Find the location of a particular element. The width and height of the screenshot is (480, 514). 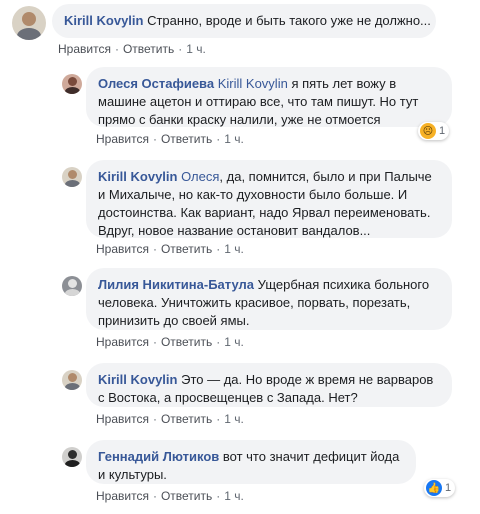

comment-author: Олеся Остафиева is located at coordinates (156, 83).